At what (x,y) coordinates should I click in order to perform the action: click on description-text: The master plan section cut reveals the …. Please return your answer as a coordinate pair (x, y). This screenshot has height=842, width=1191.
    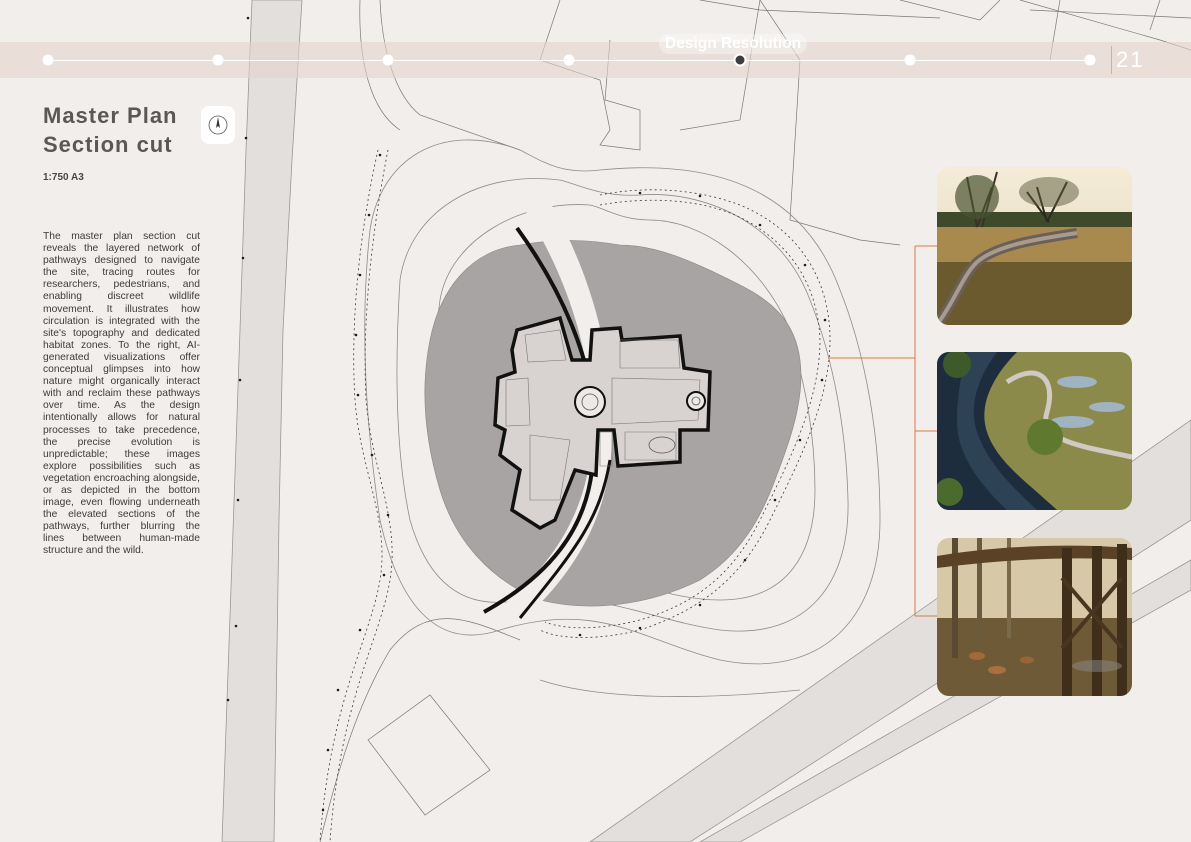
    Looking at the image, I should click on (121, 394).